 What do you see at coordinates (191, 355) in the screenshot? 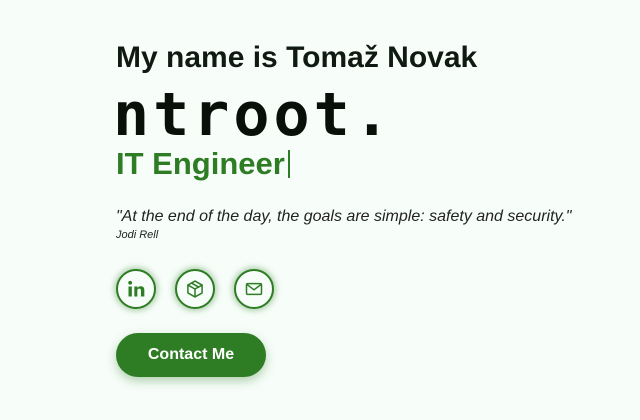
I see `contact-me-button: Contact Me` at bounding box center [191, 355].